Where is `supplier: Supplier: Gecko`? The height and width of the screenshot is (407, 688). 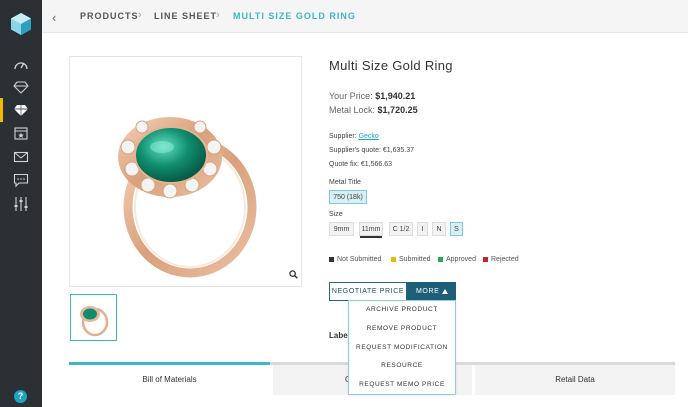 supplier: Supplier: Gecko is located at coordinates (354, 136).